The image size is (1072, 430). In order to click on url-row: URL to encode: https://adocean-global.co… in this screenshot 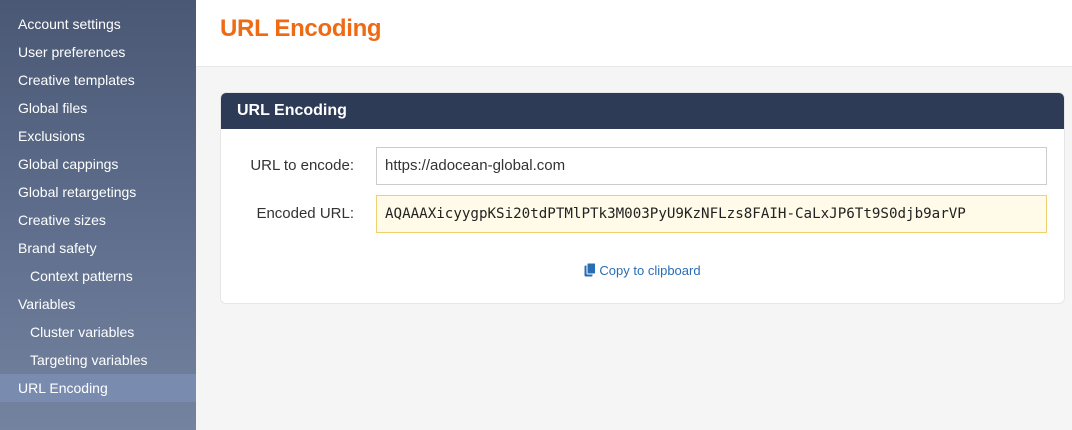, I will do `click(642, 166)`.